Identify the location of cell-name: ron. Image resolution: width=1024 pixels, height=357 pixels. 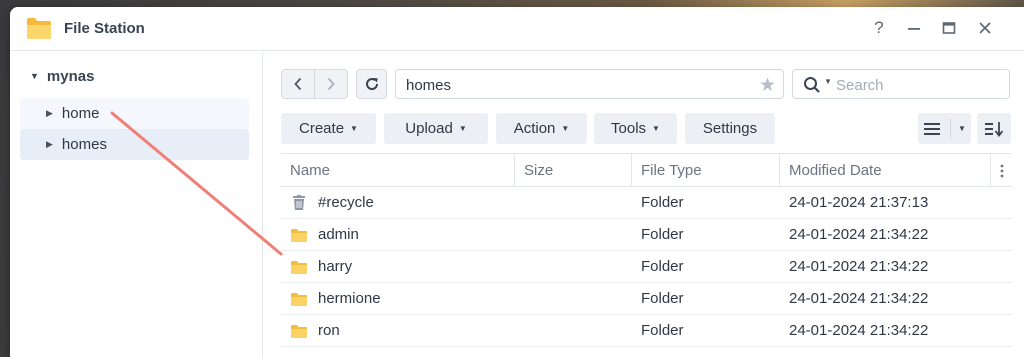
(398, 330).